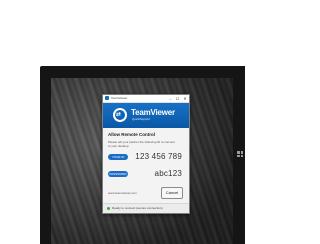  What do you see at coordinates (168, 174) in the screenshot?
I see `password-value: abc123` at bounding box center [168, 174].